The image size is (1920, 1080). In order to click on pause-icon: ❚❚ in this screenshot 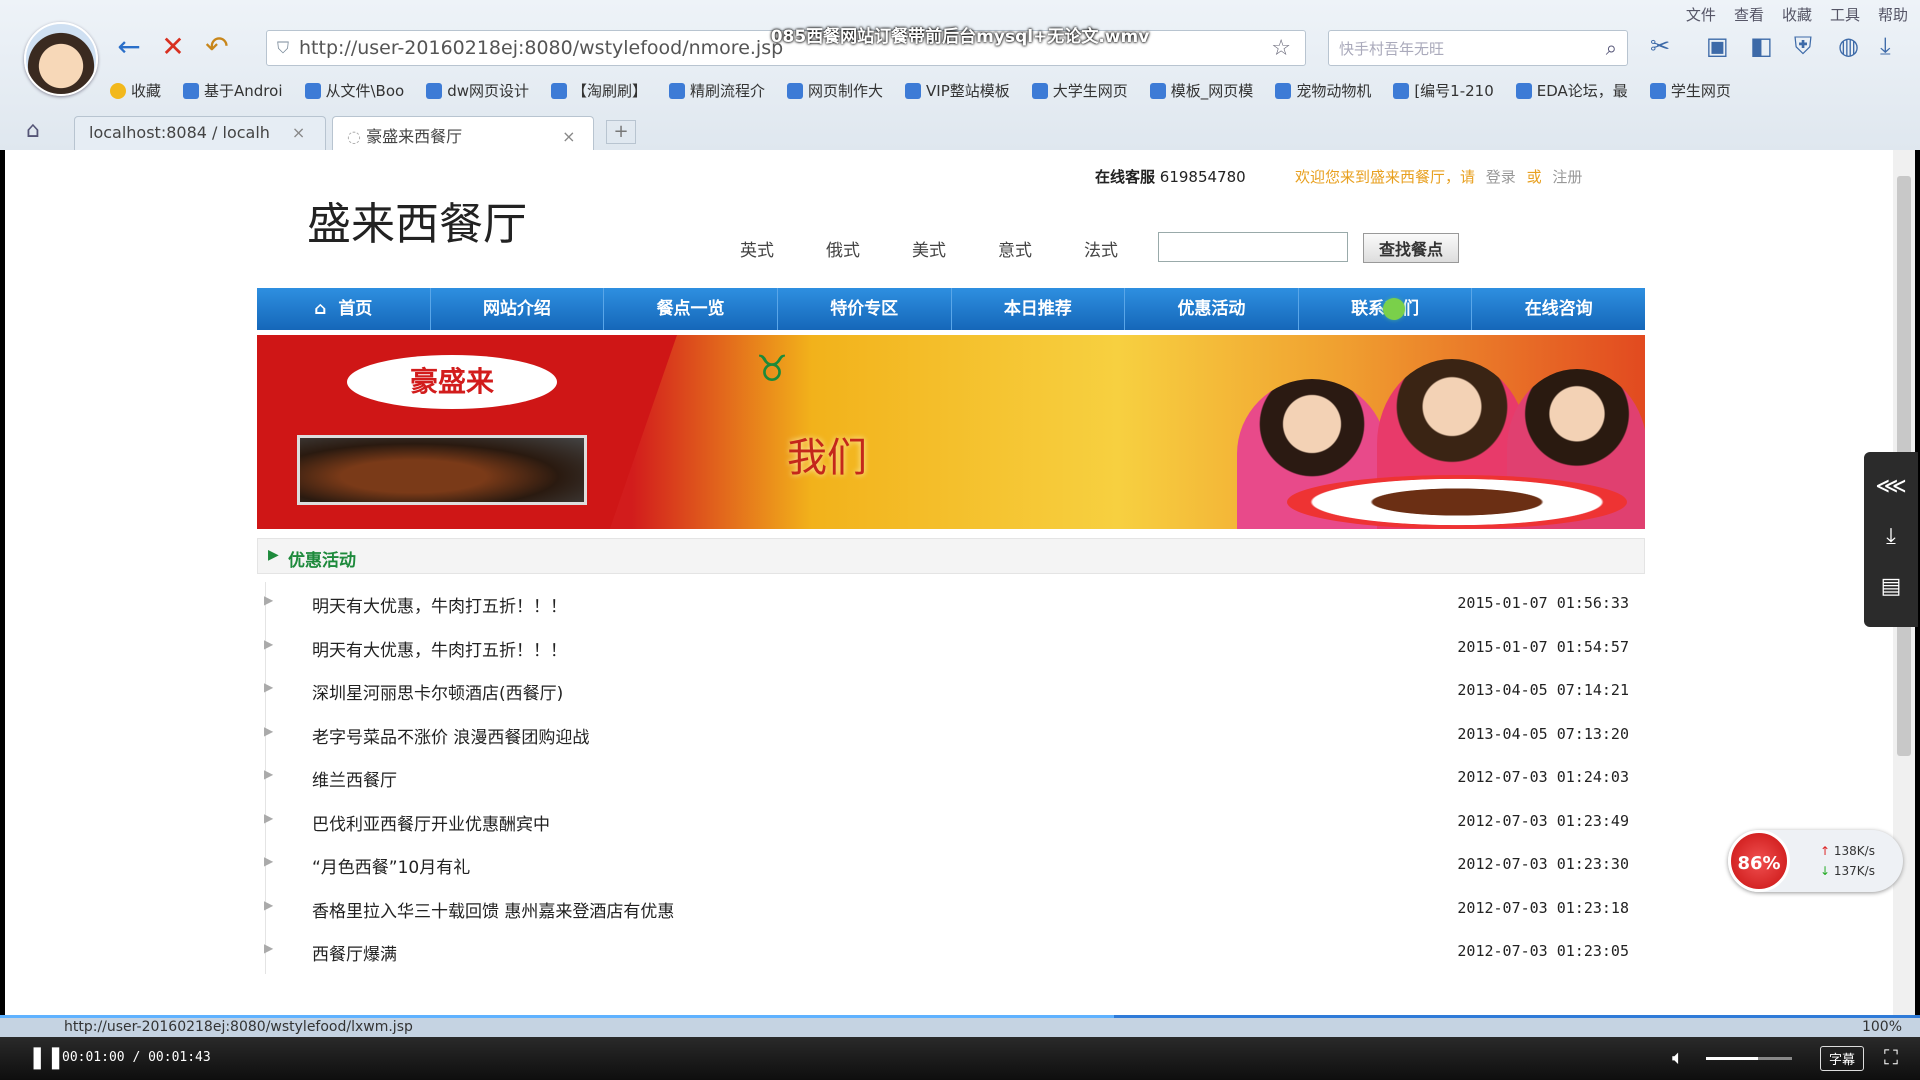, I will do `click(46, 1057)`.